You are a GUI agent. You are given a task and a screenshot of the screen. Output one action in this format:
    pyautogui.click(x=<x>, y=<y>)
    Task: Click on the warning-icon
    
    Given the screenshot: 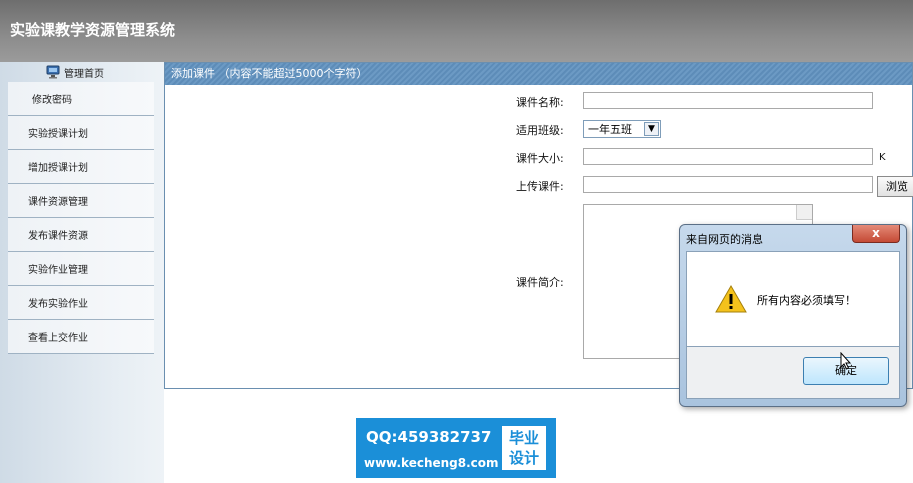 What is the action you would take?
    pyautogui.click(x=731, y=299)
    